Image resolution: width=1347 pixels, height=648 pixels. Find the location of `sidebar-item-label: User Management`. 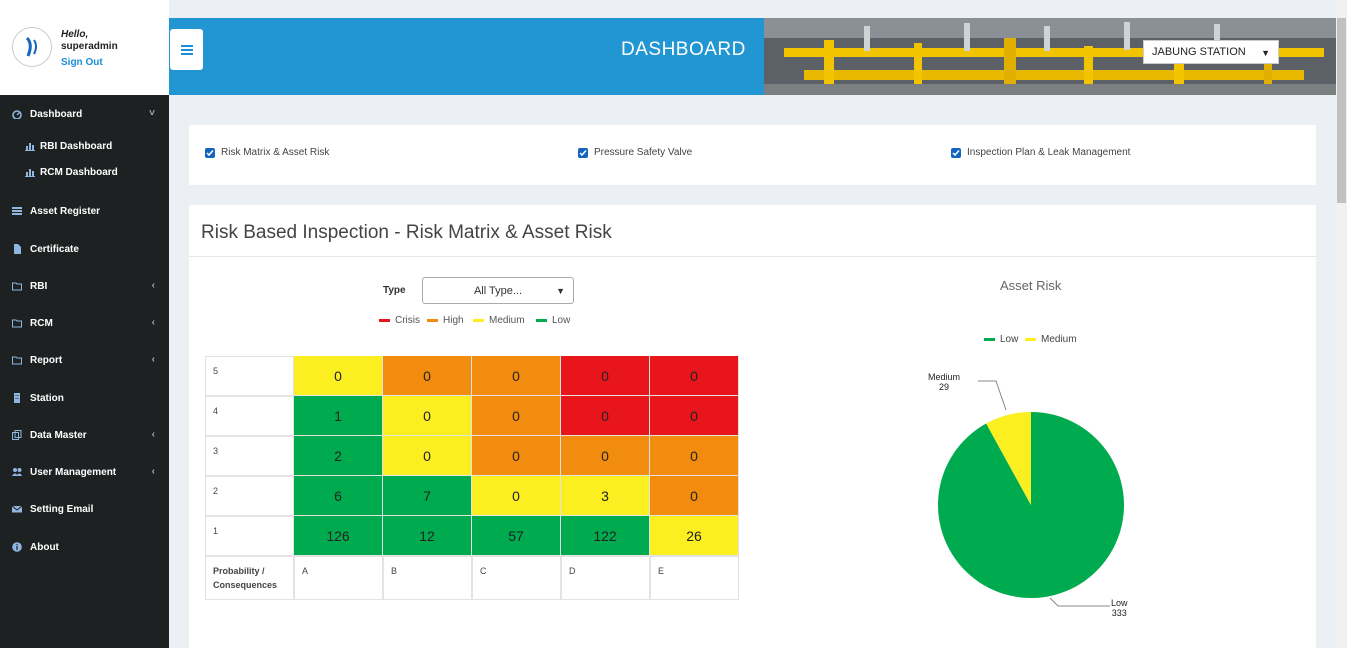

sidebar-item-label: User Management is located at coordinates (73, 472).